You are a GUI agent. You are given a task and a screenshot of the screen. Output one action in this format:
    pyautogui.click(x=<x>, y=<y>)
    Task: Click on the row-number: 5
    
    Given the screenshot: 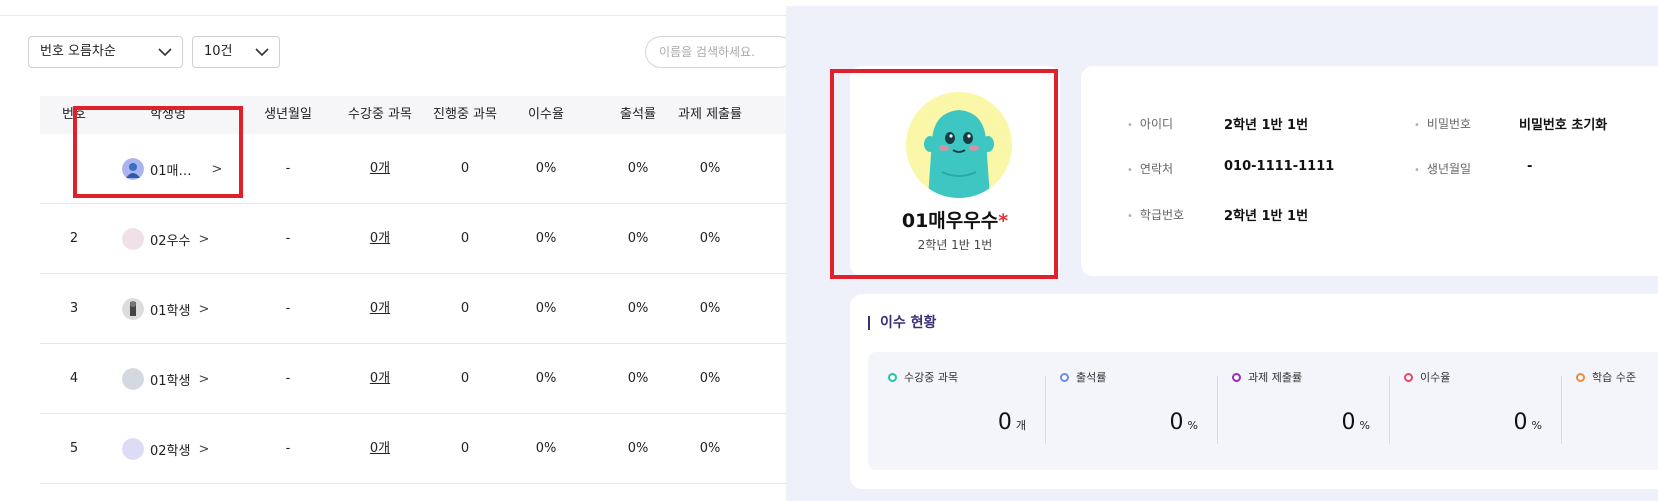 What is the action you would take?
    pyautogui.click(x=74, y=448)
    